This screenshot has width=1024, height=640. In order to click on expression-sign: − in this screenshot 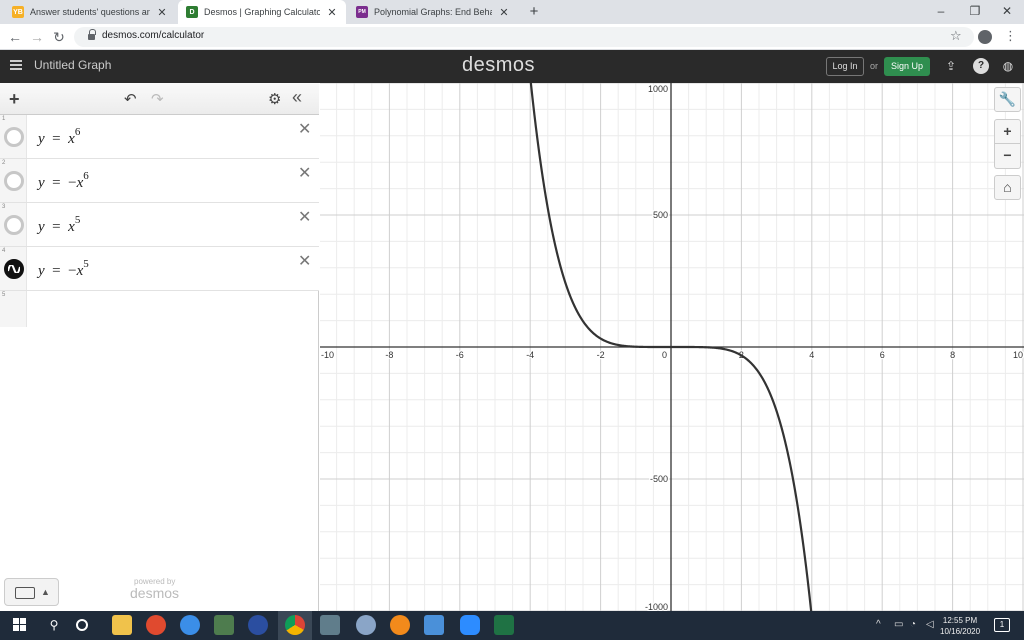, I will do `click(72, 183)`.